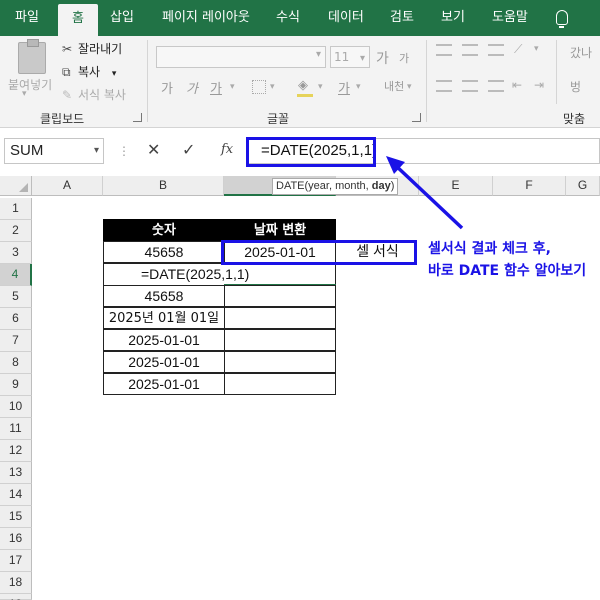  I want to click on bold-button: 가, so click(167, 87).